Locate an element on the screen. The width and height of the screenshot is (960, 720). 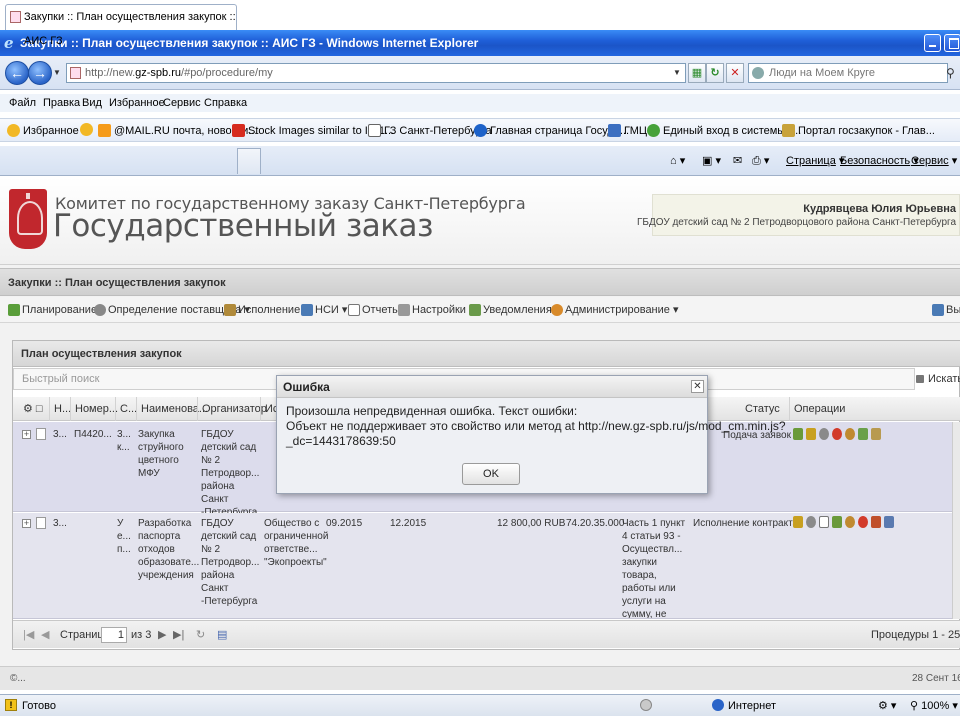
url-path: /#po/procedure/my is located at coordinates (227, 73).